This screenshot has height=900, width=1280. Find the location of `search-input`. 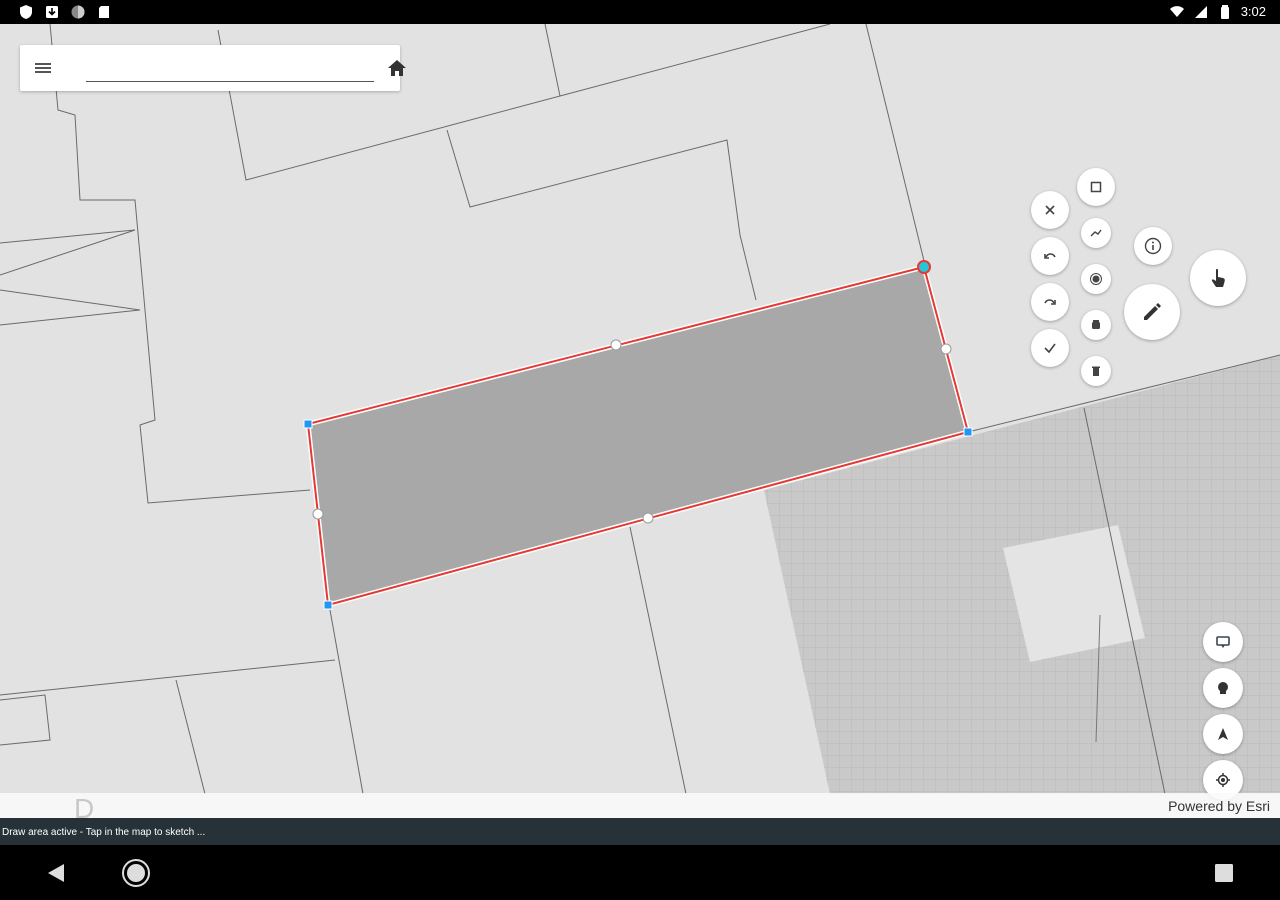

search-input is located at coordinates (230, 68).